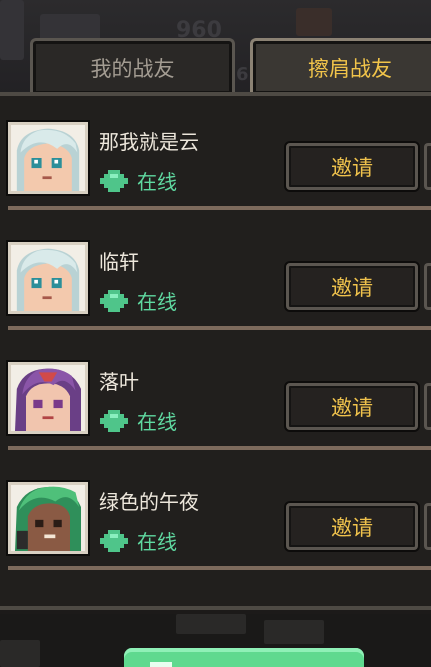  I want to click on friend-name: 绿色的午夜, so click(149, 502).